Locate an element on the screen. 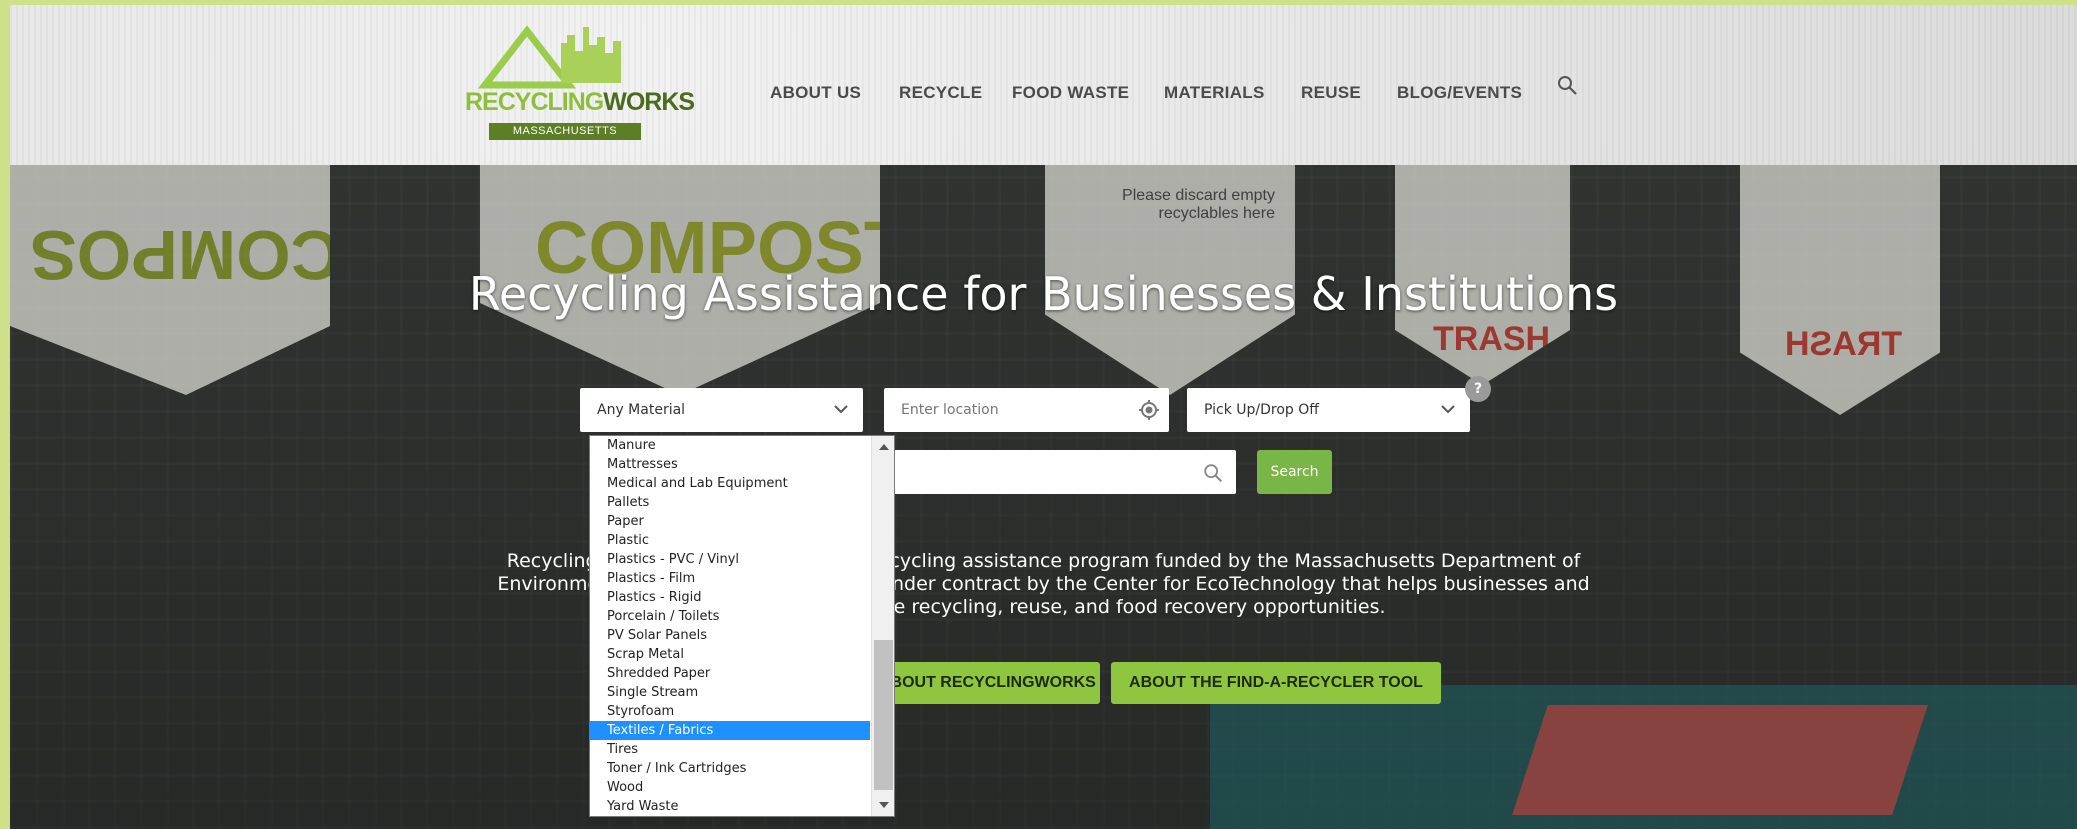 Image resolution: width=2077 pixels, height=829 pixels. scroll-up-arrow-icon is located at coordinates (884, 447).